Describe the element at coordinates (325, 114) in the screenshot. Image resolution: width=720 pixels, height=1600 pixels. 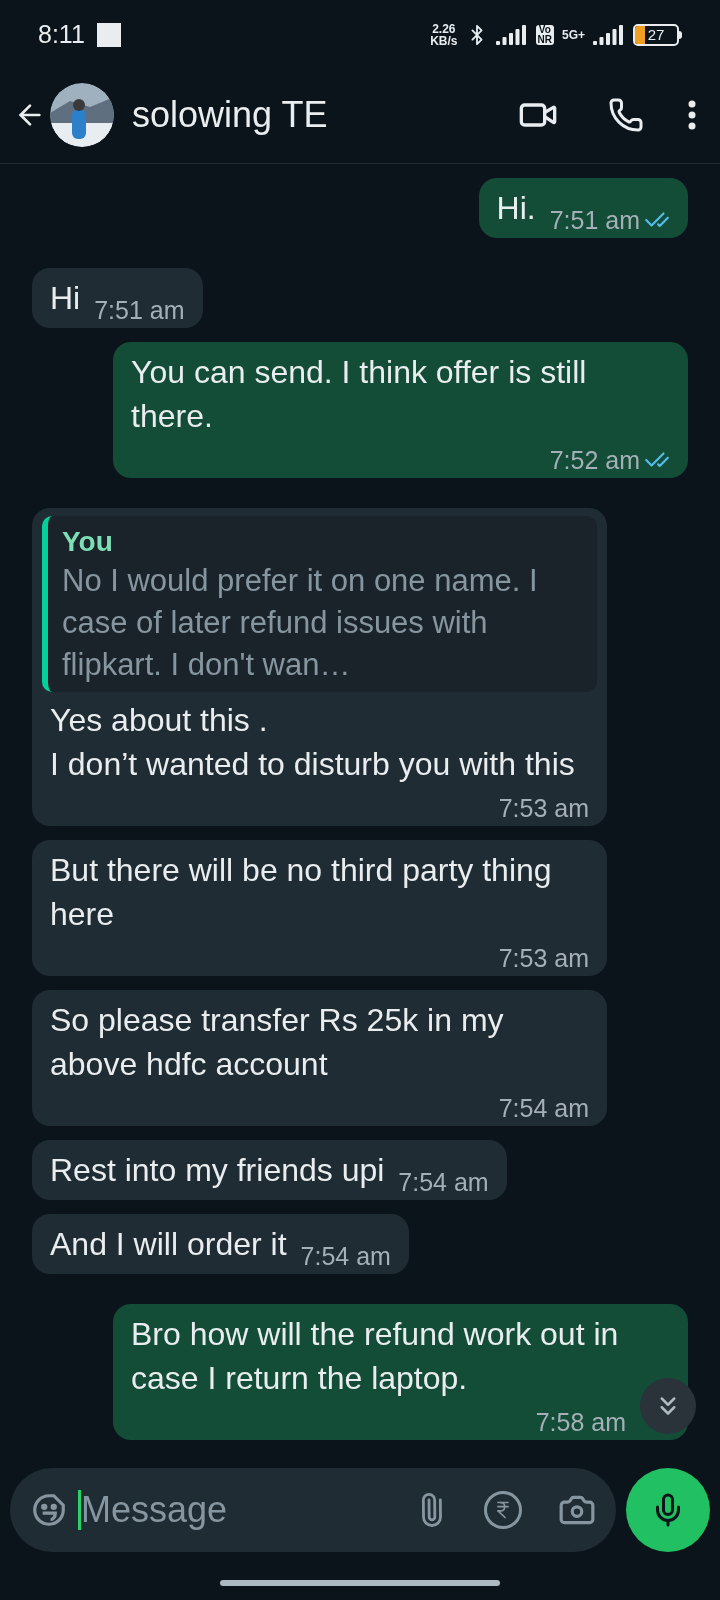
I see `contact-name: solowing TE` at that location.